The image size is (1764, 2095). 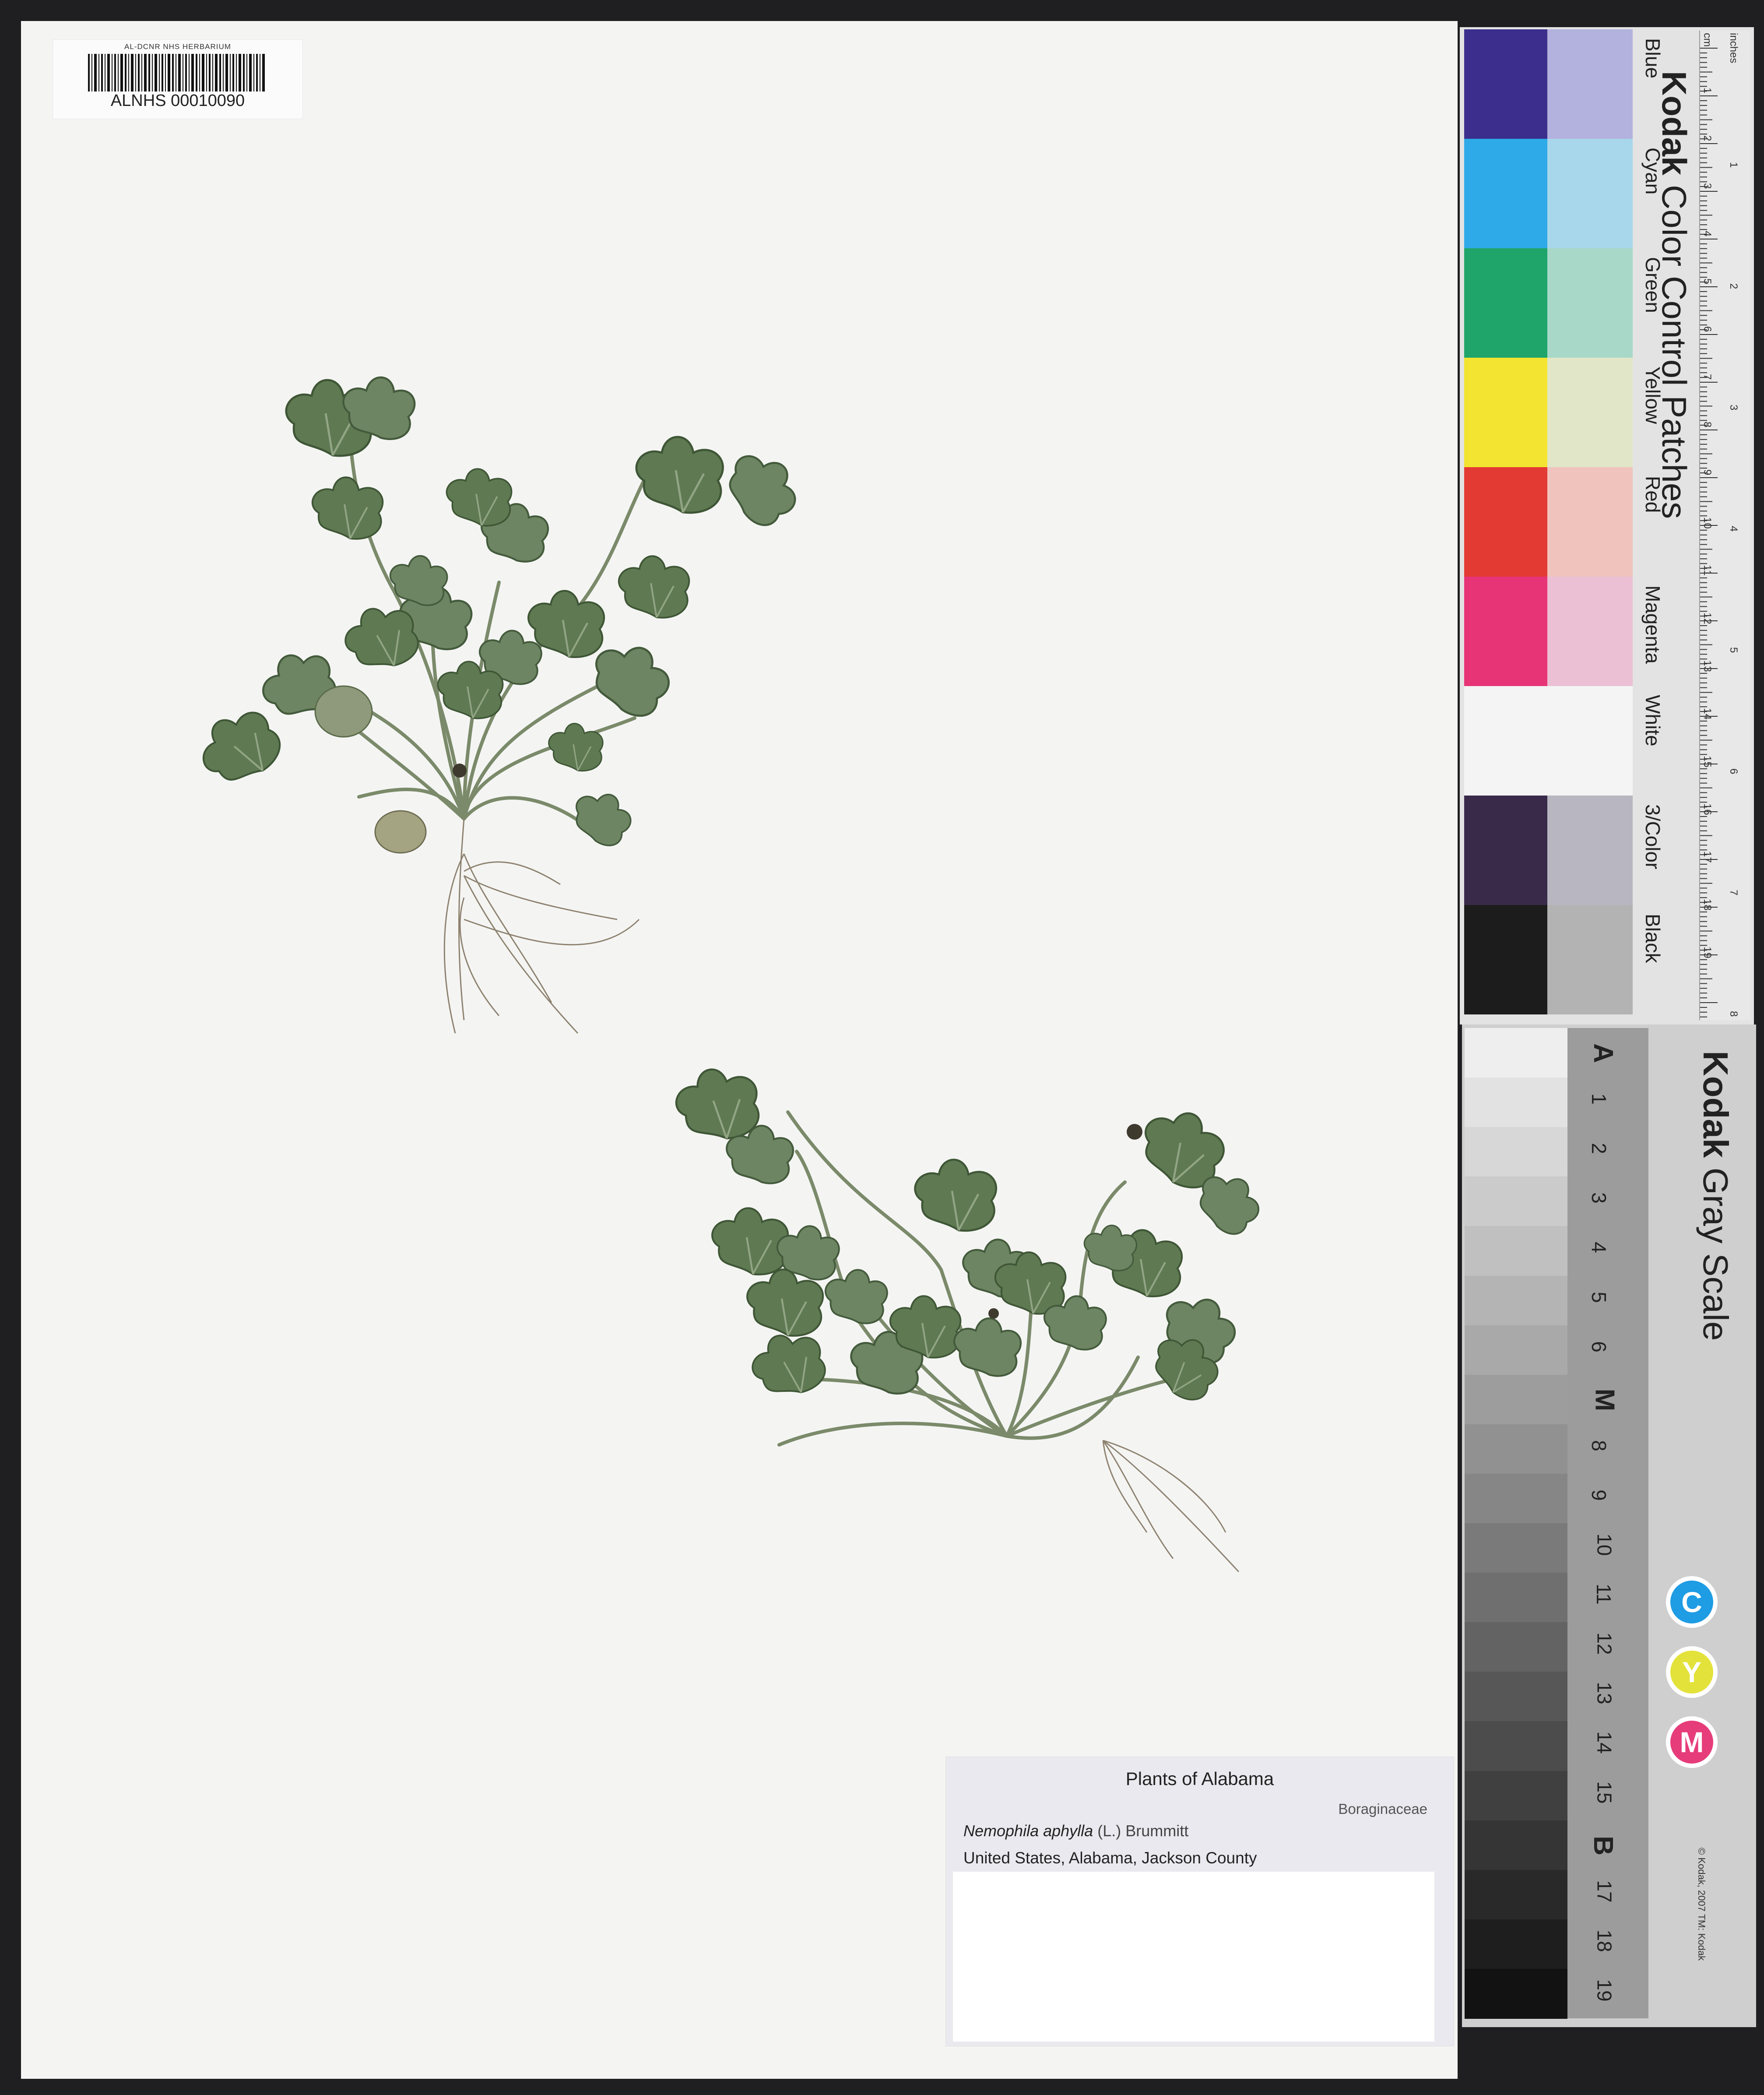 What do you see at coordinates (1652, 938) in the screenshot?
I see `color-patch-label: Black` at bounding box center [1652, 938].